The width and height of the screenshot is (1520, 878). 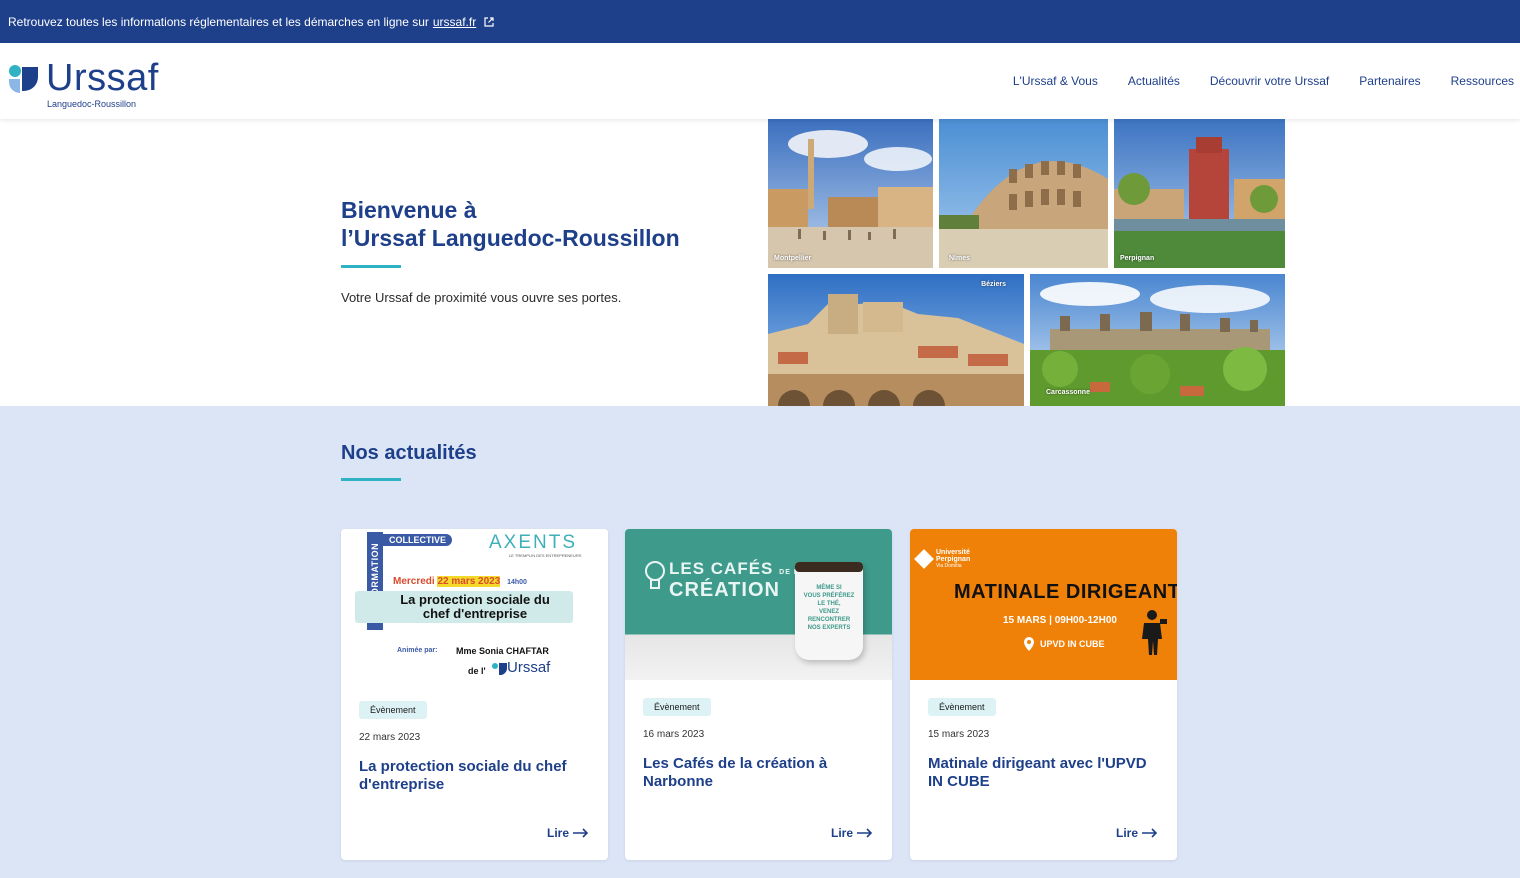 I want to click on urssaf-logo-icon, so click(x=23, y=79).